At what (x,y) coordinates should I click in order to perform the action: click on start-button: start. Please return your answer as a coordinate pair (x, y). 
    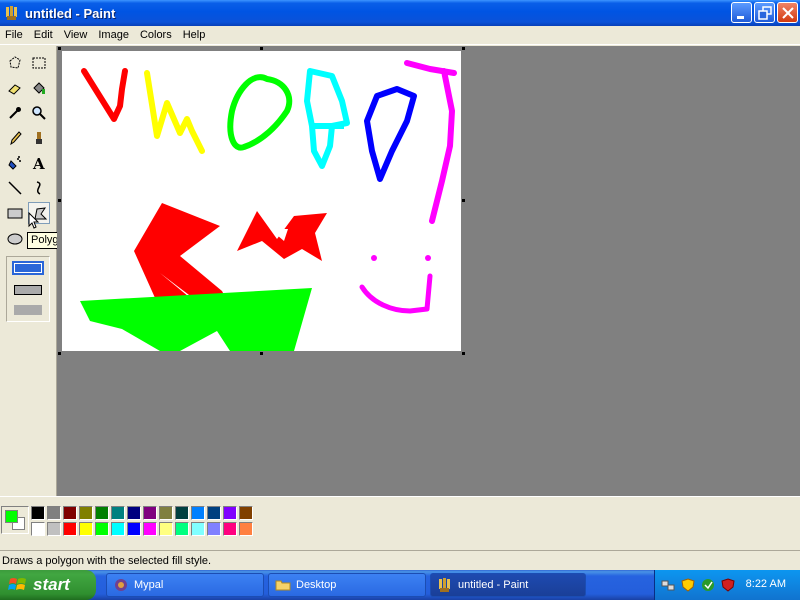
    Looking at the image, I should click on (48, 585).